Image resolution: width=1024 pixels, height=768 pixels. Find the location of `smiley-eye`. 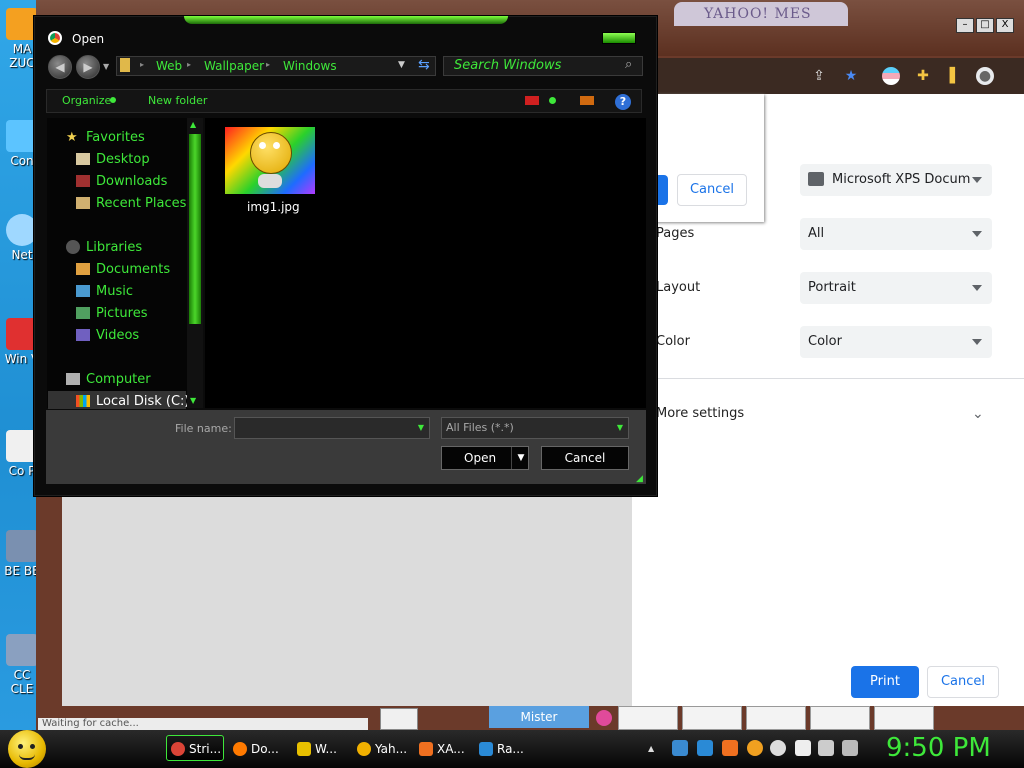

smiley-eye is located at coordinates (20, 746).